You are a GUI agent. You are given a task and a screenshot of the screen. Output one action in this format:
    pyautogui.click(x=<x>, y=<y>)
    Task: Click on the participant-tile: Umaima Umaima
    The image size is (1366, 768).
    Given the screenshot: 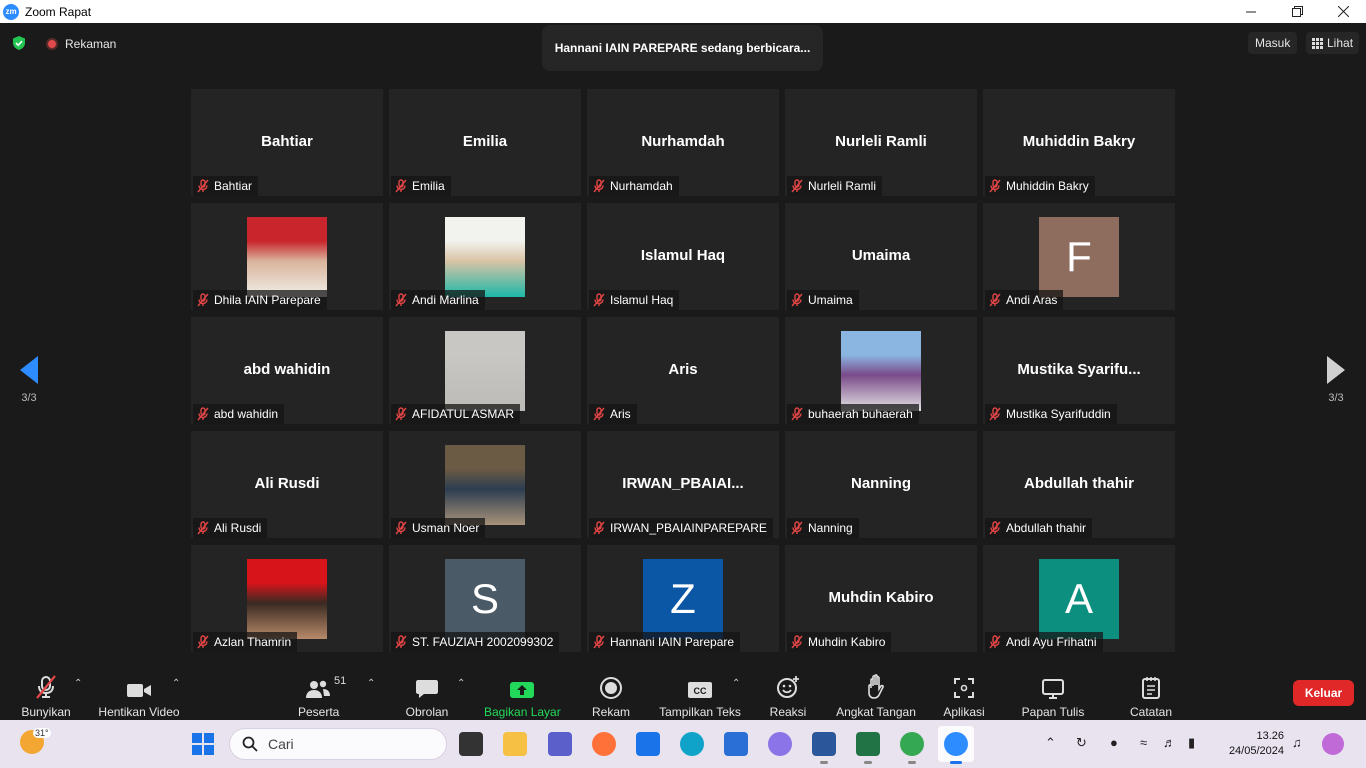 What is the action you would take?
    pyautogui.click(x=881, y=256)
    